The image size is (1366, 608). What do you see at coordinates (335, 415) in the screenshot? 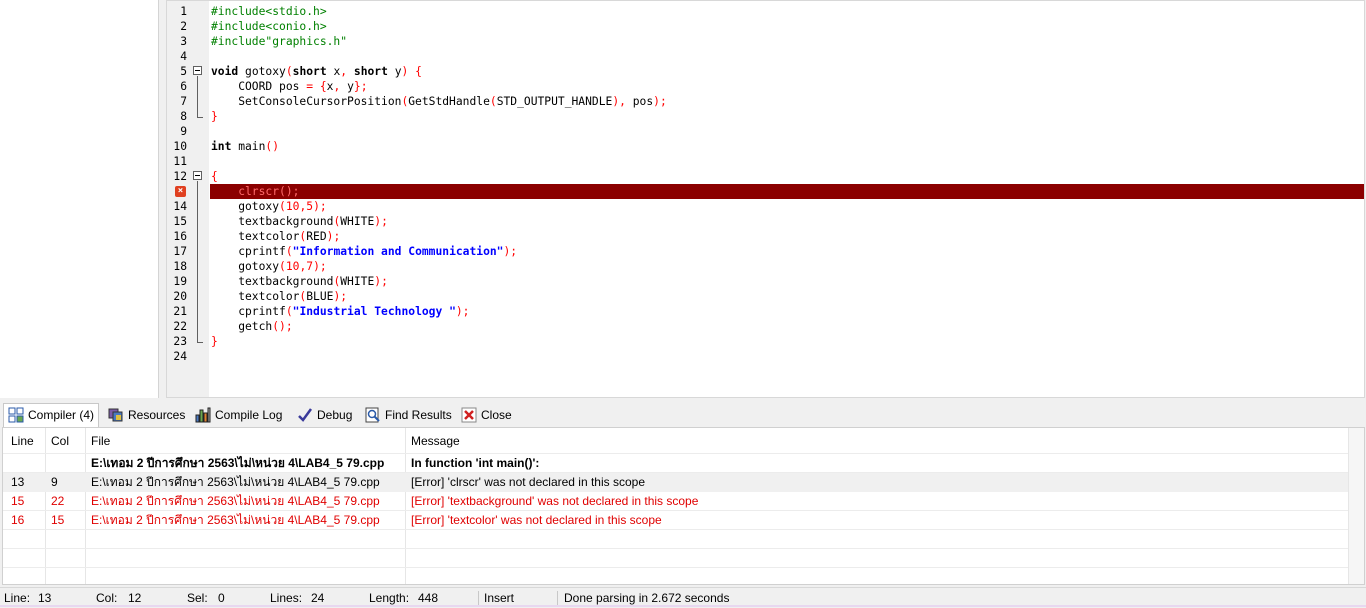
I see `tab-debug-label: Debug` at bounding box center [335, 415].